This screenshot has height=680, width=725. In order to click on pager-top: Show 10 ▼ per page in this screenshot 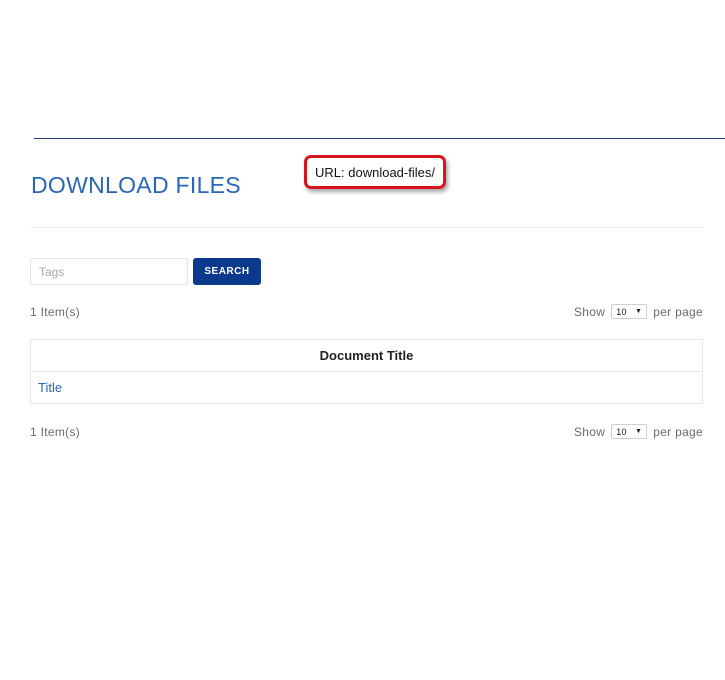, I will do `click(638, 311)`.